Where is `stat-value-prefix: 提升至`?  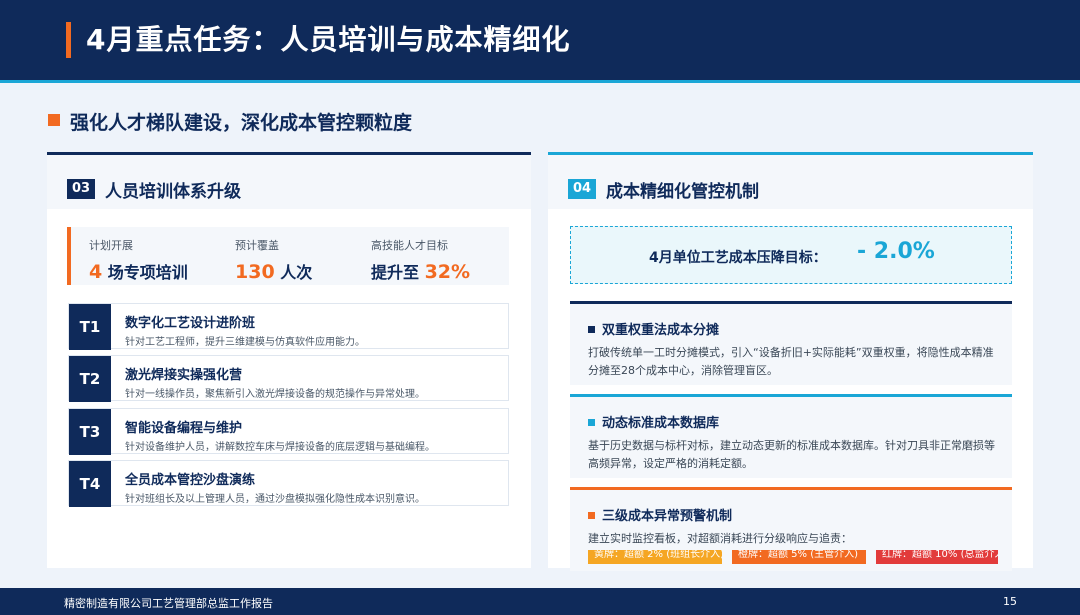
stat-value-prefix: 提升至 is located at coordinates (398, 272).